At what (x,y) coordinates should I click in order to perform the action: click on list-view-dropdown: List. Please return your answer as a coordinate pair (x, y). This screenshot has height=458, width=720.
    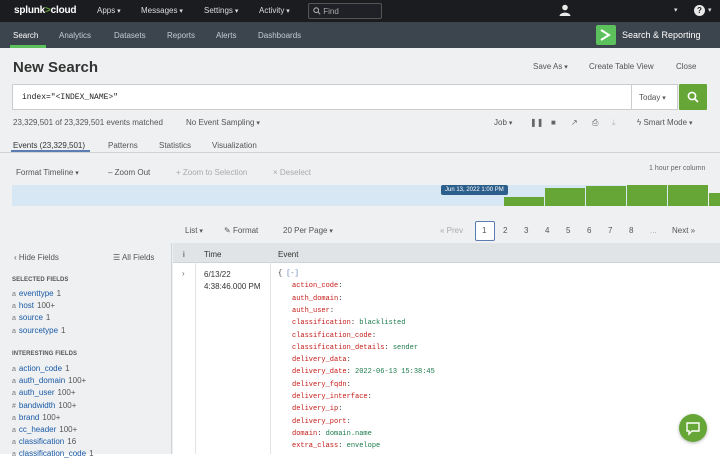
    Looking at the image, I should click on (194, 230).